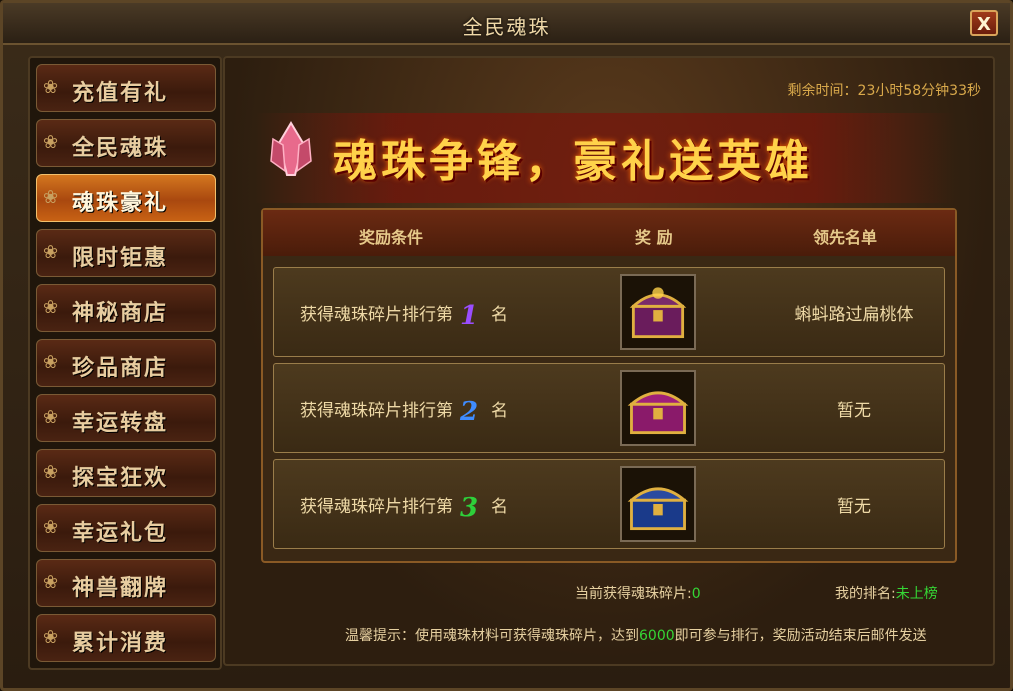 This screenshot has height=691, width=1013. I want to click on myrank-value: 未上榜, so click(916, 594).